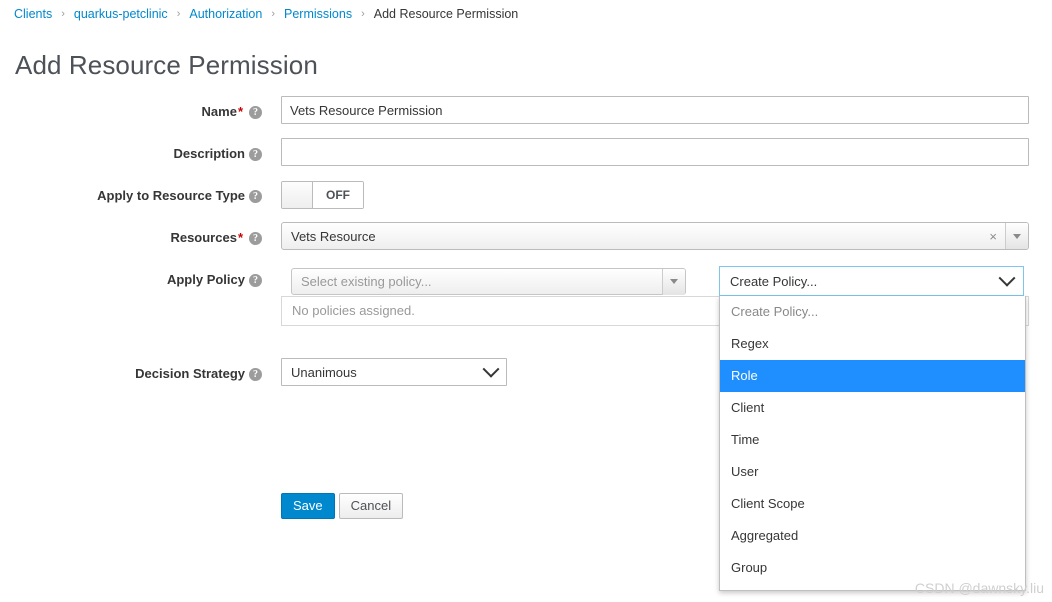  Describe the element at coordinates (131, 237) in the screenshot. I see `label-resources: Resources*?` at that location.